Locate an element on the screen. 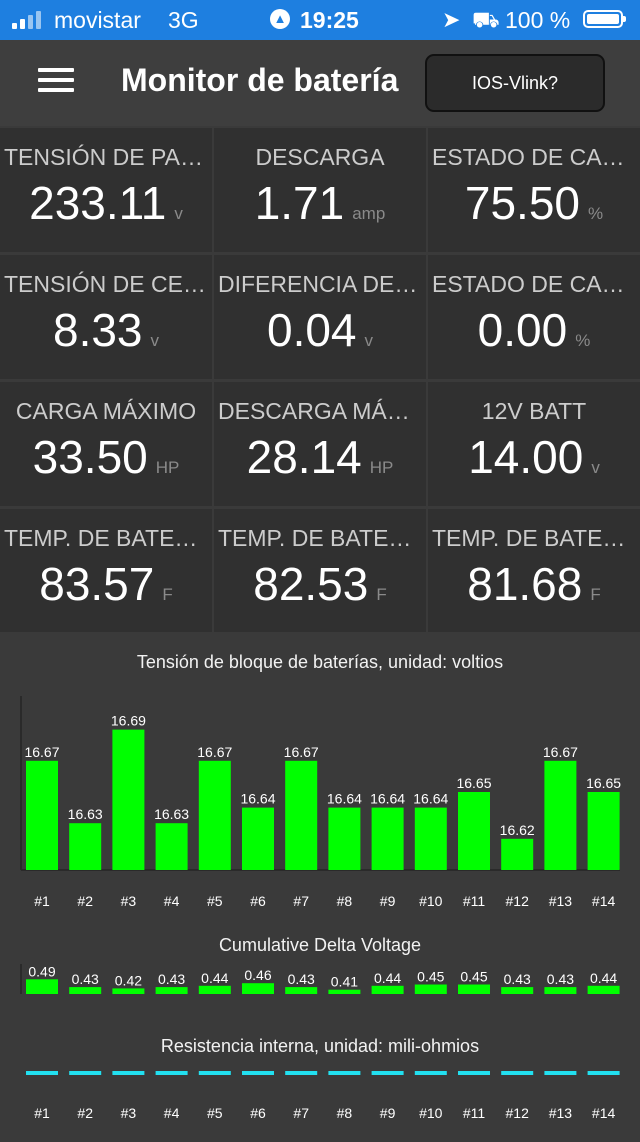  x-tick-label: #2 is located at coordinates (85, 901).